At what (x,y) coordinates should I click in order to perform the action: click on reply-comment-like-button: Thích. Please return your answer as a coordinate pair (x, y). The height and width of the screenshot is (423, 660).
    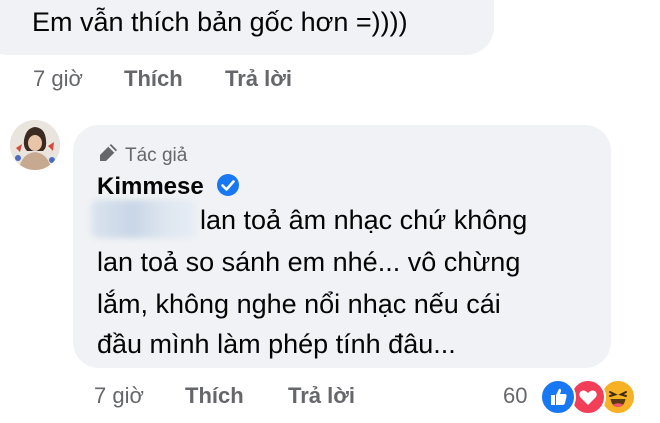
    Looking at the image, I should click on (214, 396).